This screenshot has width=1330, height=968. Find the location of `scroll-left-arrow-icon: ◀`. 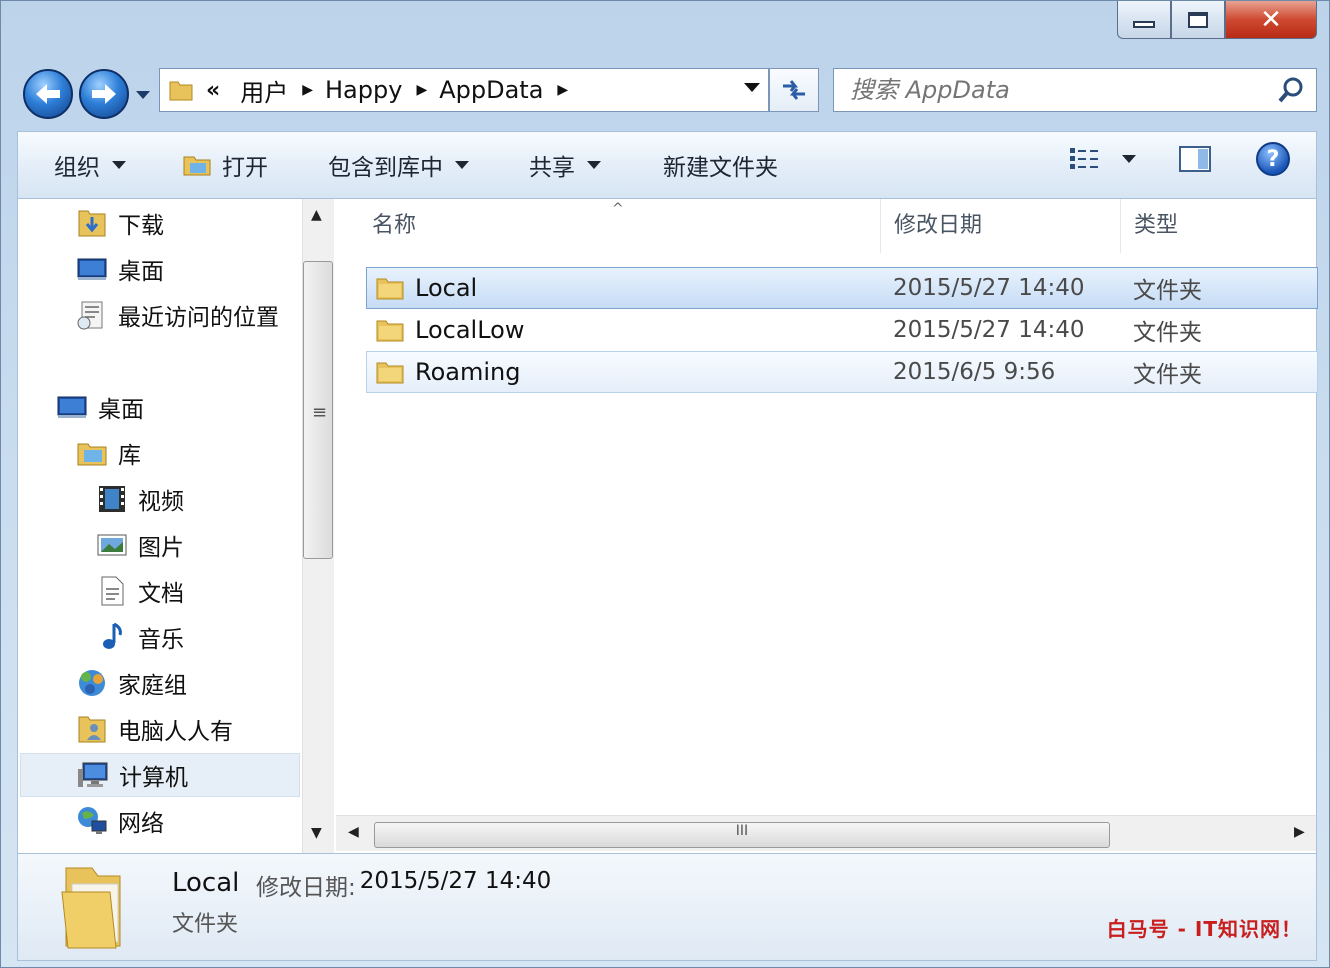

scroll-left-arrow-icon: ◀ is located at coordinates (353, 832).